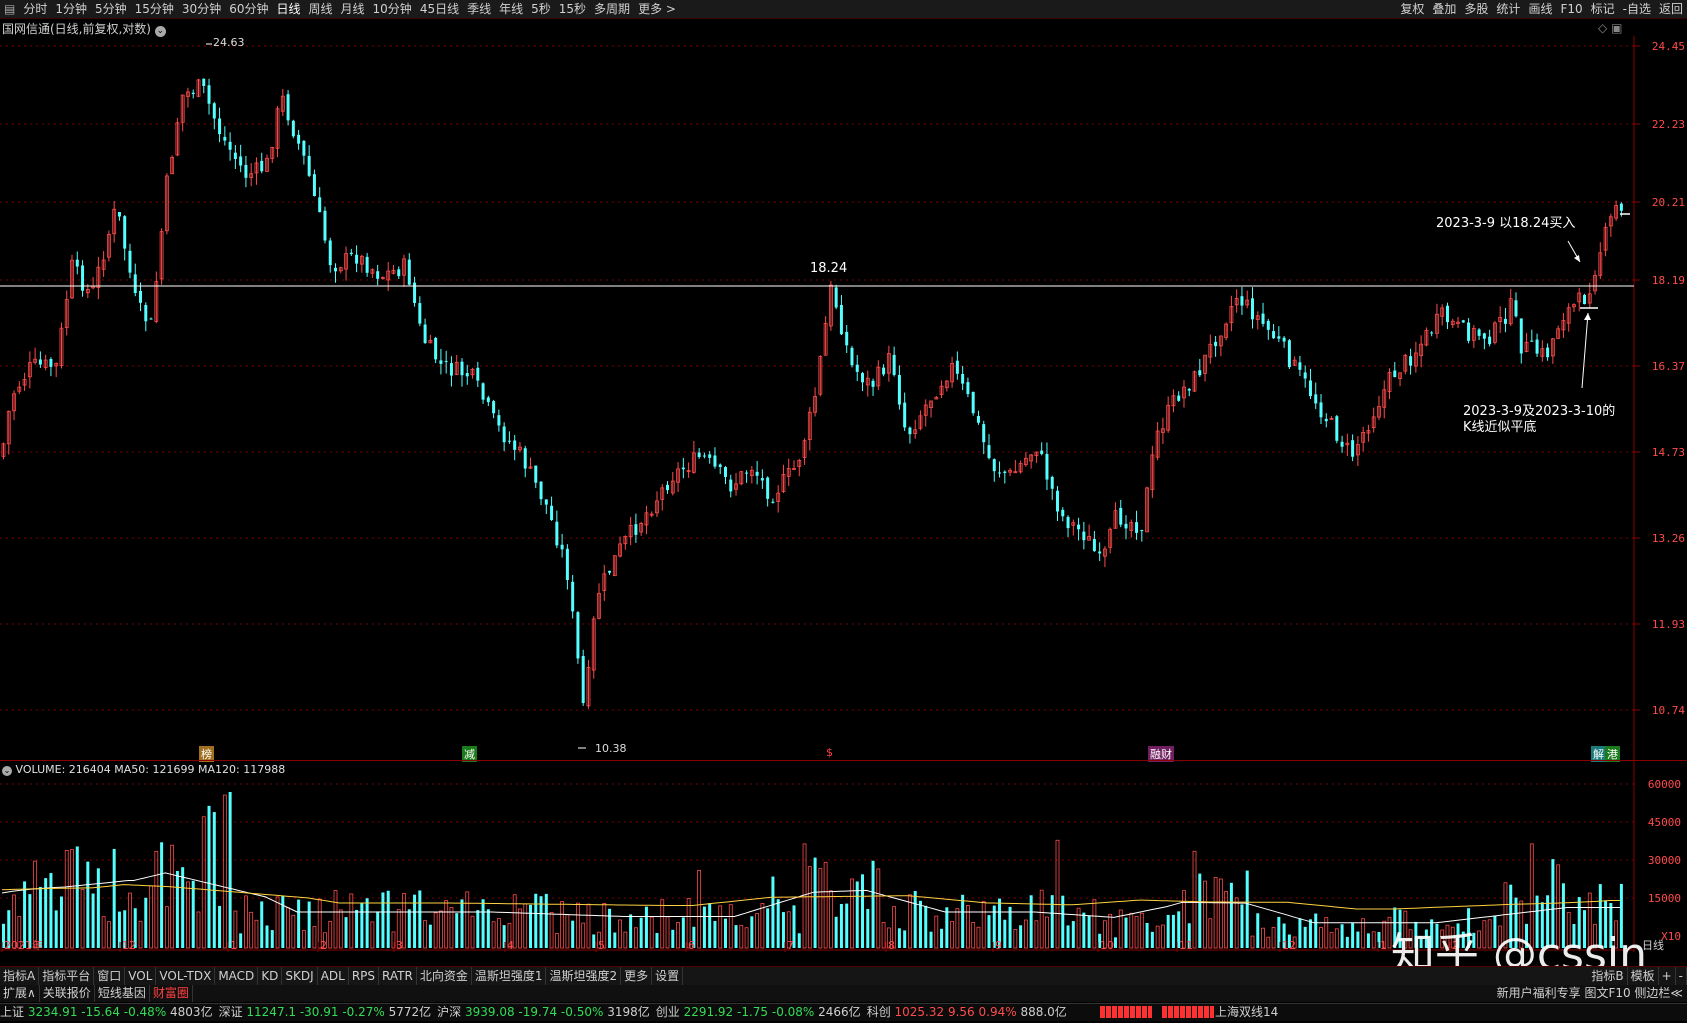 This screenshot has height=1023, width=1687. I want to click on indicator-tab: 更多, so click(637, 976).